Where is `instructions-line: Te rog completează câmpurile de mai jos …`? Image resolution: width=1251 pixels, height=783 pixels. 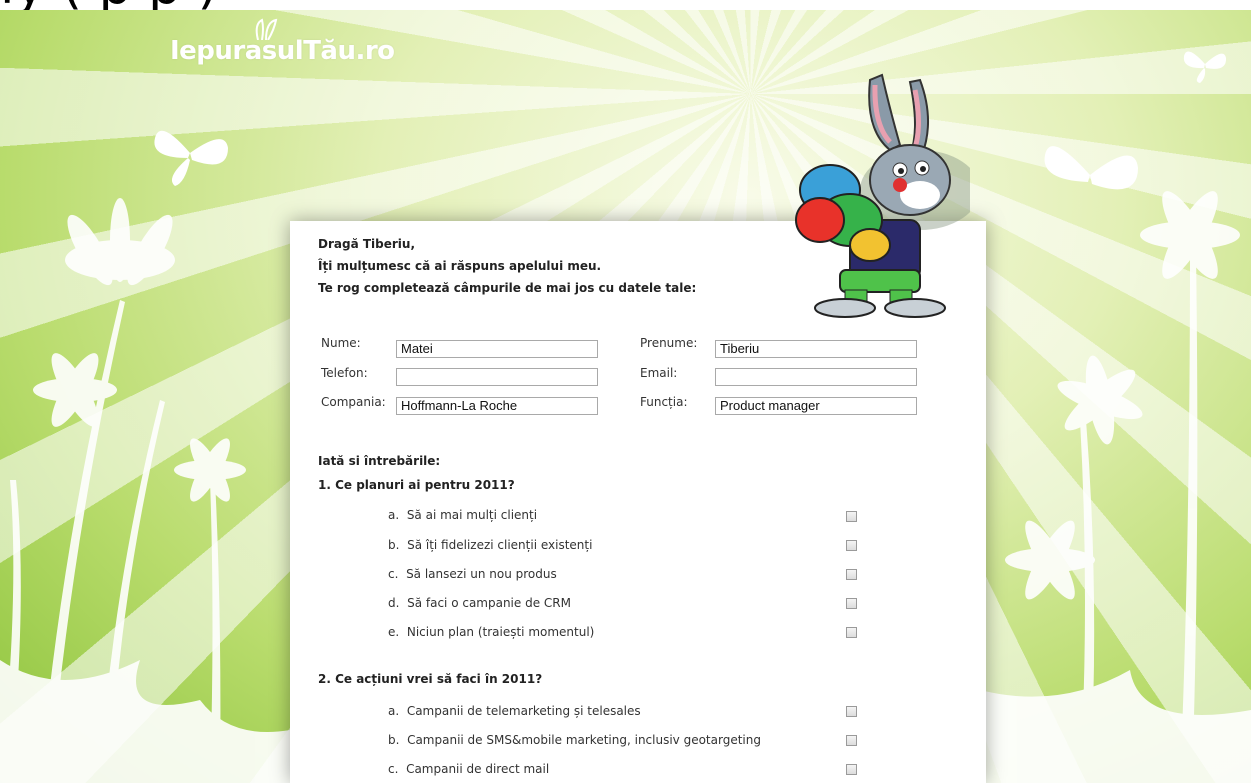
instructions-line: Te rog completează câmpurile de mai jos … is located at coordinates (507, 288).